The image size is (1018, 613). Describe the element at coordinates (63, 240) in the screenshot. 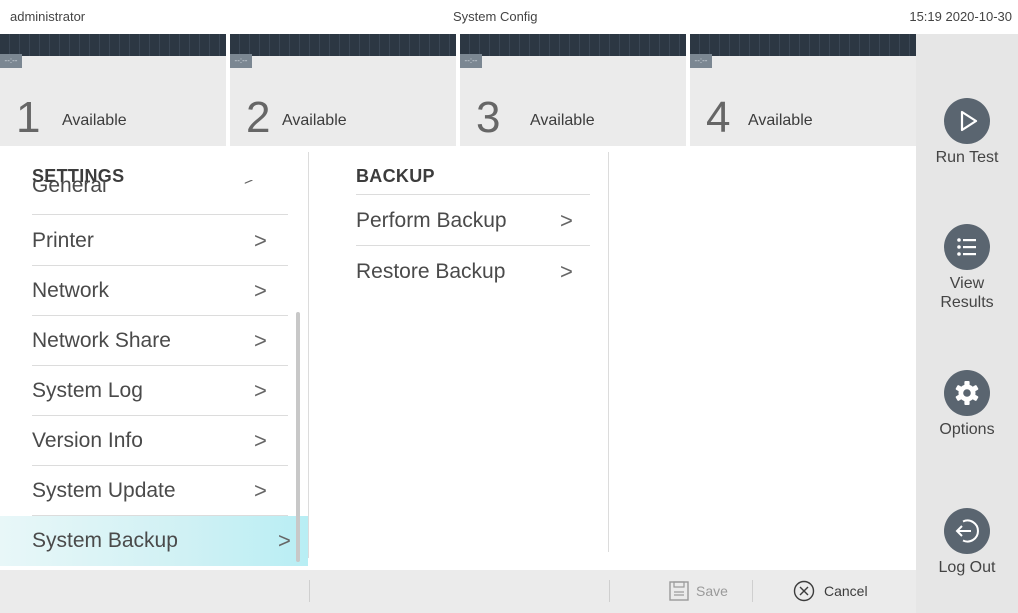

I see `settings-item-label: Printer` at that location.